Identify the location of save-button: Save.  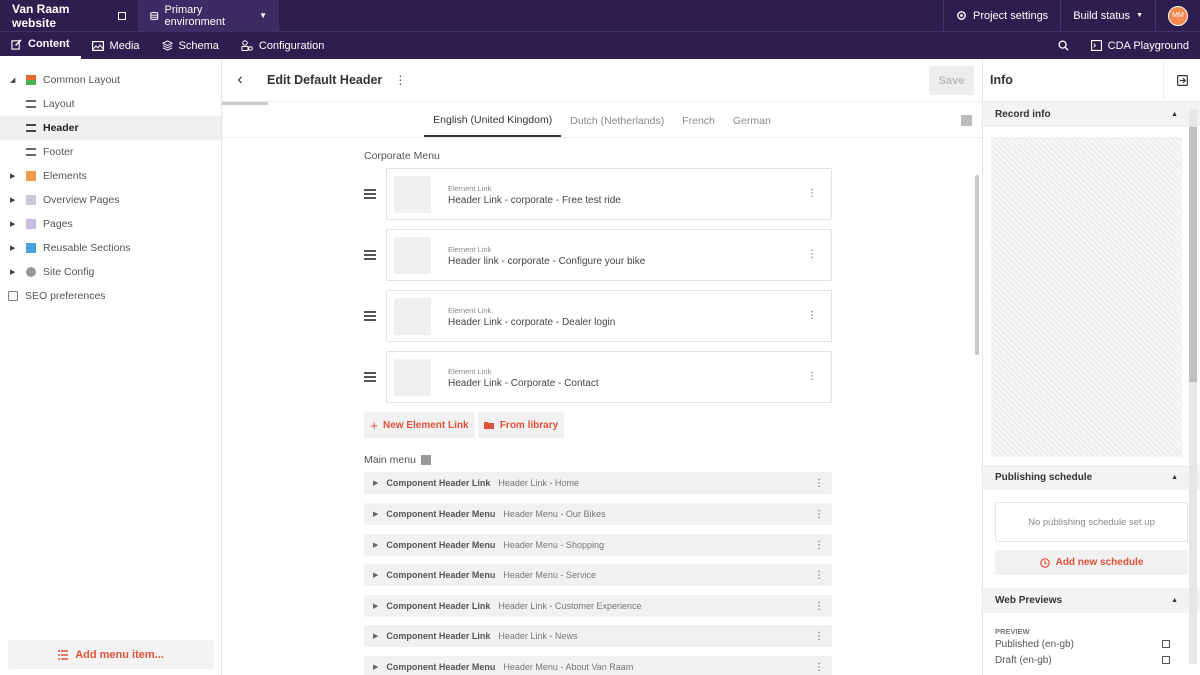
(951, 80).